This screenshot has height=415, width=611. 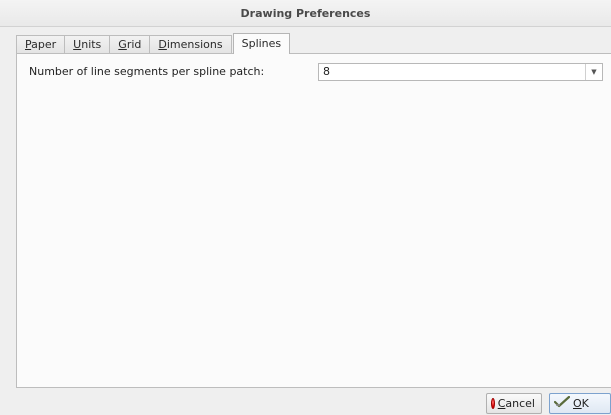 What do you see at coordinates (562, 403) in the screenshot?
I see `ok-check-icon` at bounding box center [562, 403].